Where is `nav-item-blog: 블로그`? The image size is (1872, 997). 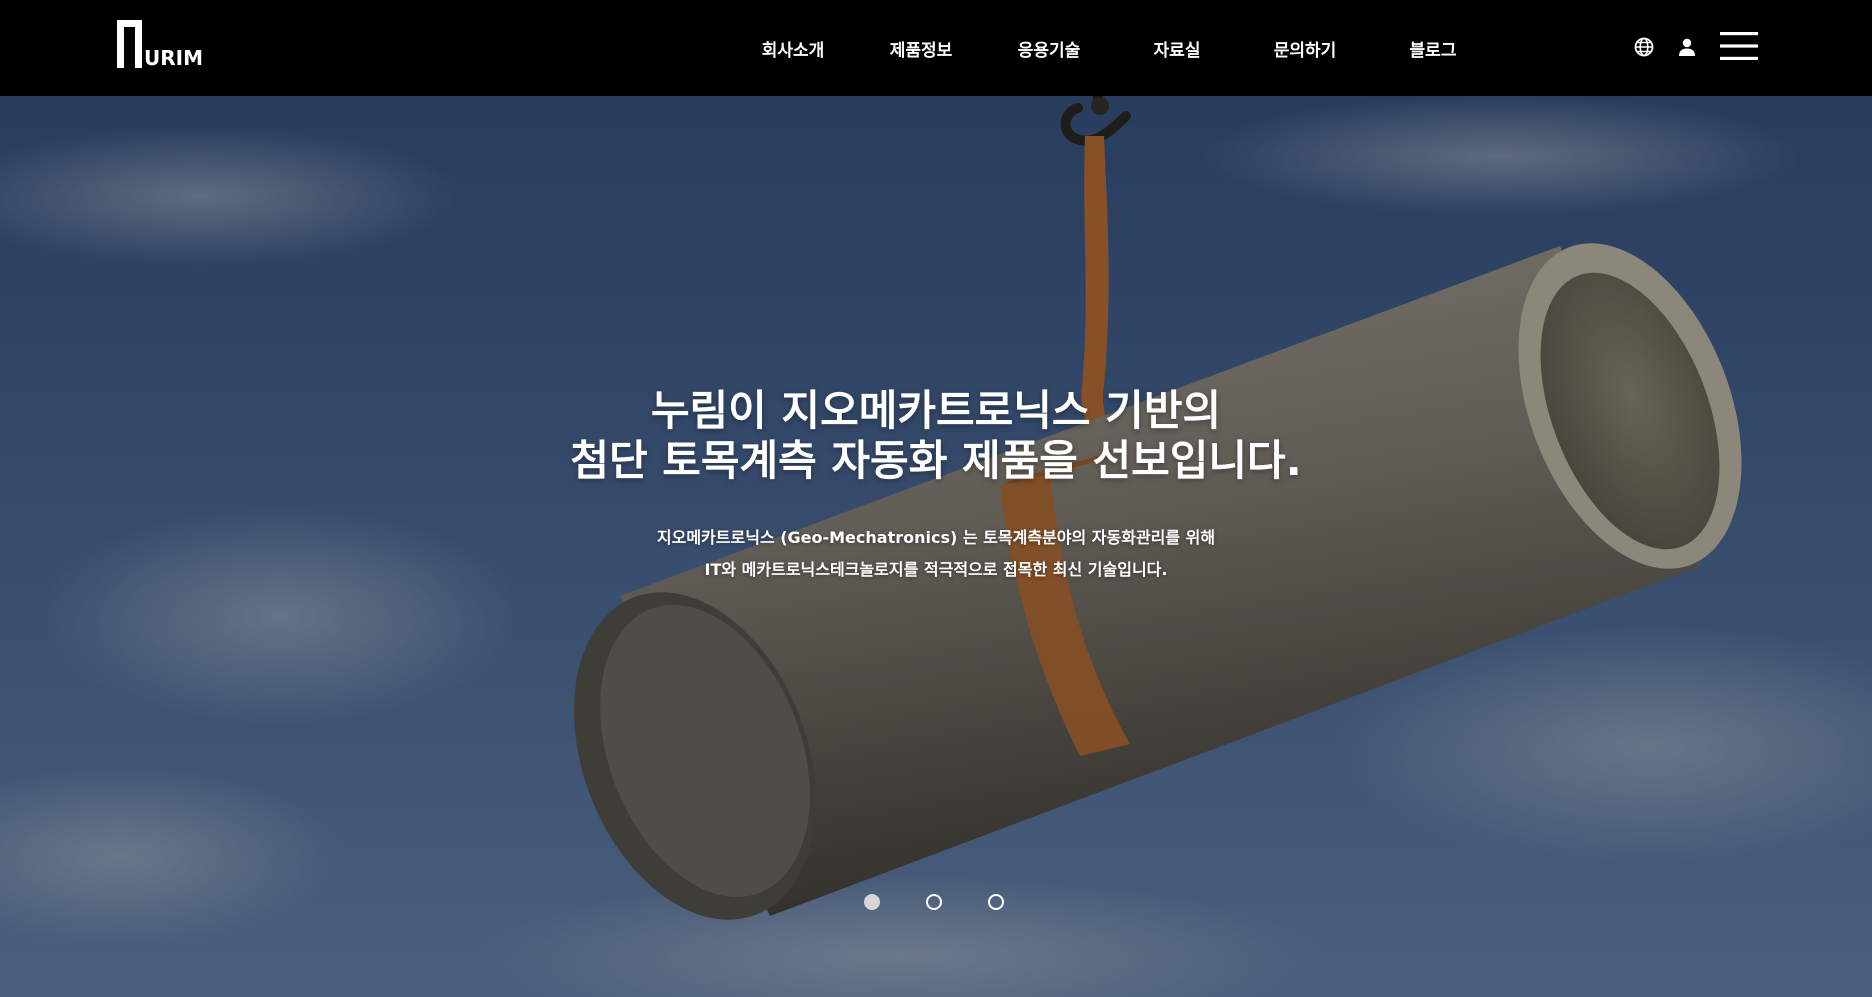 nav-item-blog: 블로그 is located at coordinates (1433, 48).